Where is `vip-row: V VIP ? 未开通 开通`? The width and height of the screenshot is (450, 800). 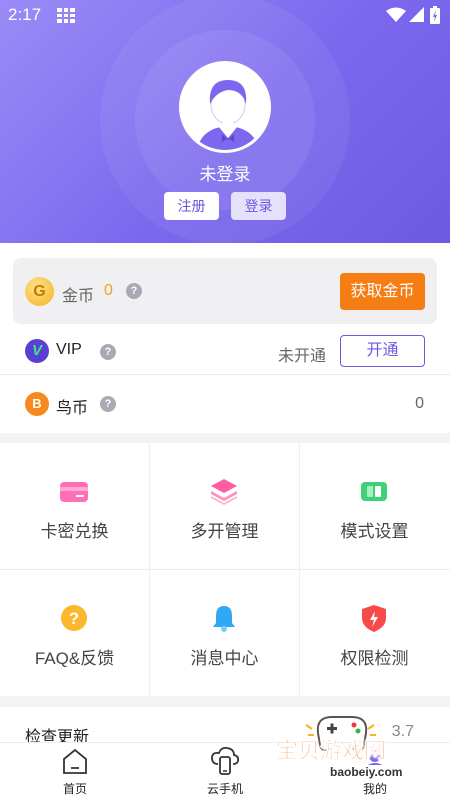
vip-row: V VIP ? 未开通 开通 is located at coordinates (225, 351).